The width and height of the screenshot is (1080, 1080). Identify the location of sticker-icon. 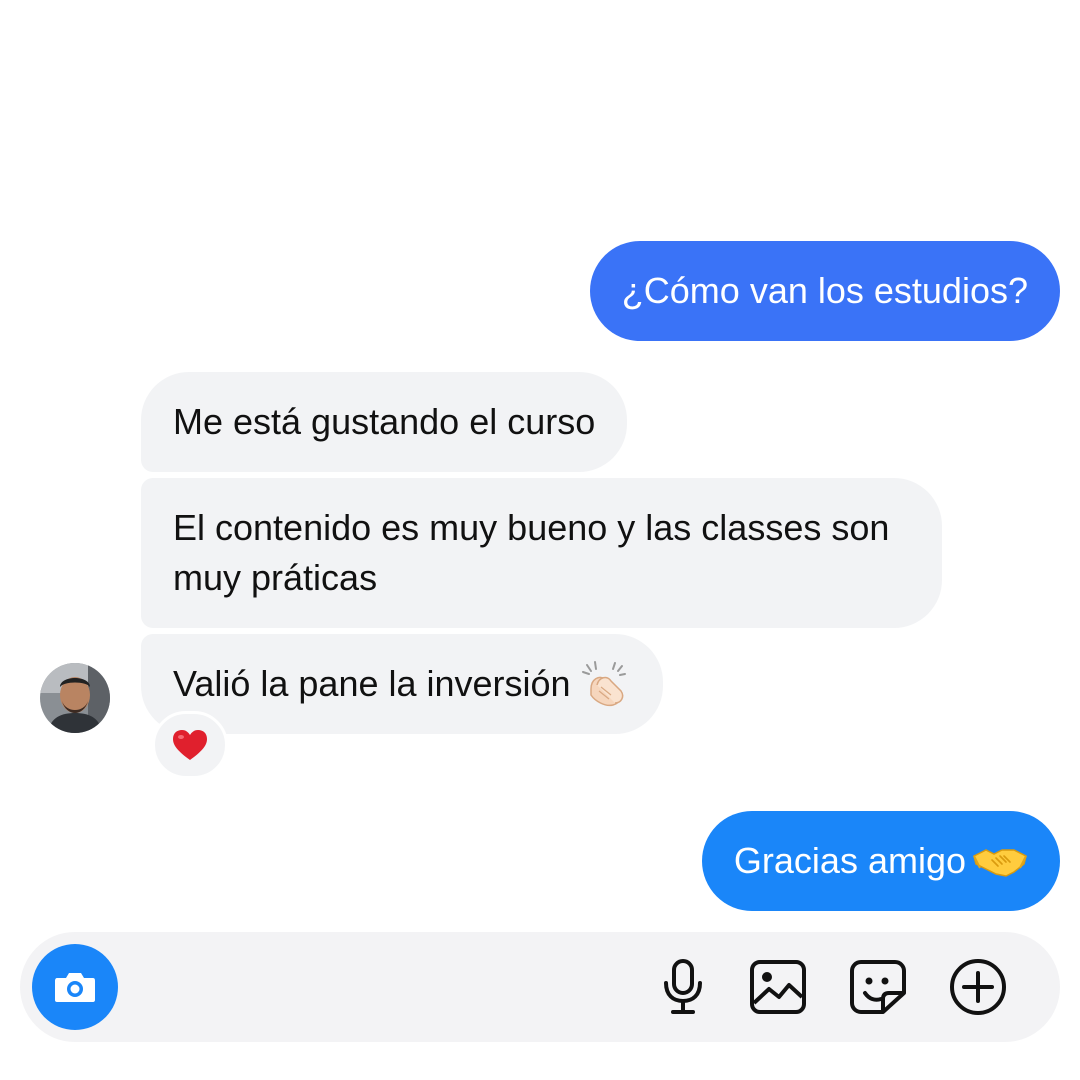
(878, 987).